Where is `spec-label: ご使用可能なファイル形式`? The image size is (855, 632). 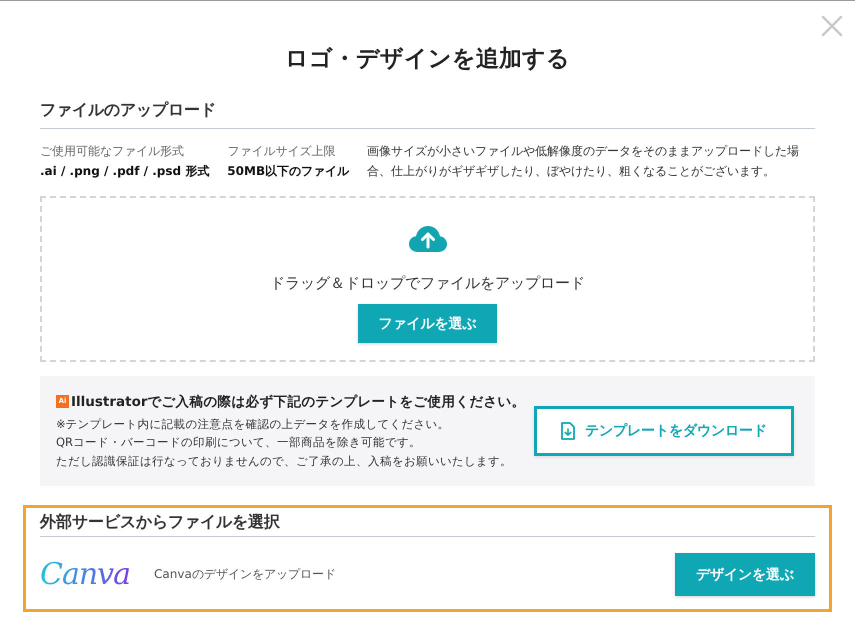
spec-label: ご使用可能なファイル形式 is located at coordinates (112, 151).